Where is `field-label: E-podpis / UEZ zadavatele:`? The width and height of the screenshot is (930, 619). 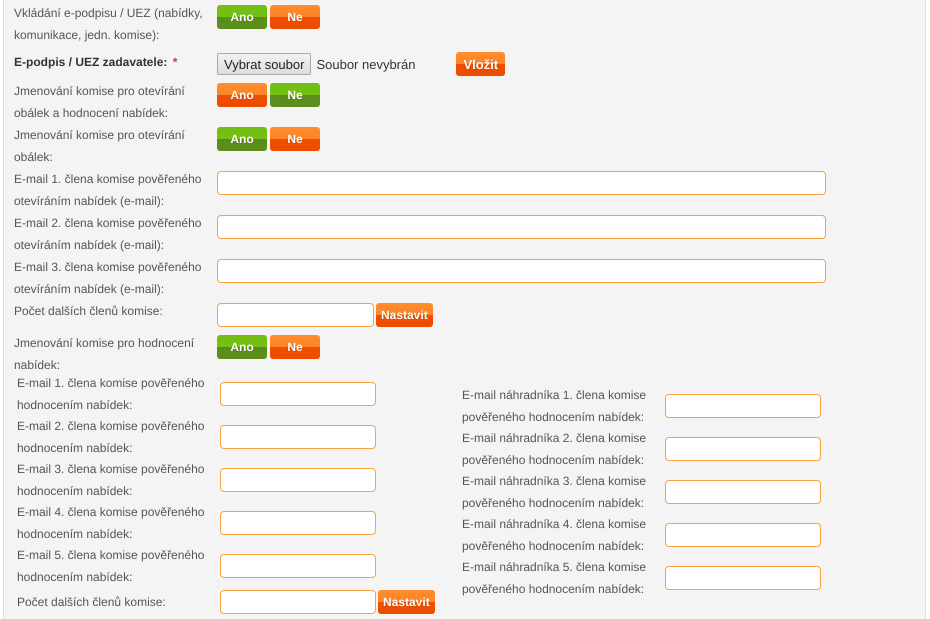 field-label: E-podpis / UEZ zadavatele: is located at coordinates (91, 62).